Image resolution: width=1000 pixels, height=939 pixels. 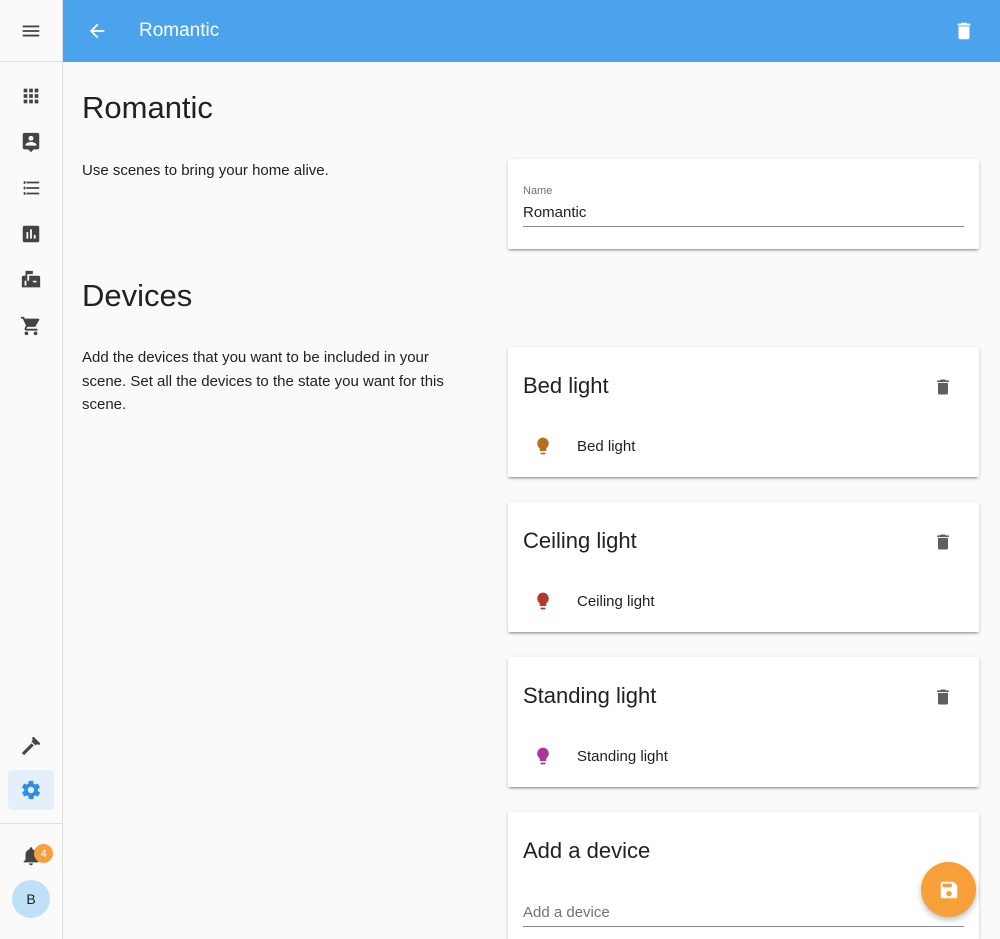 I want to click on menu-icon, so click(x=31, y=30).